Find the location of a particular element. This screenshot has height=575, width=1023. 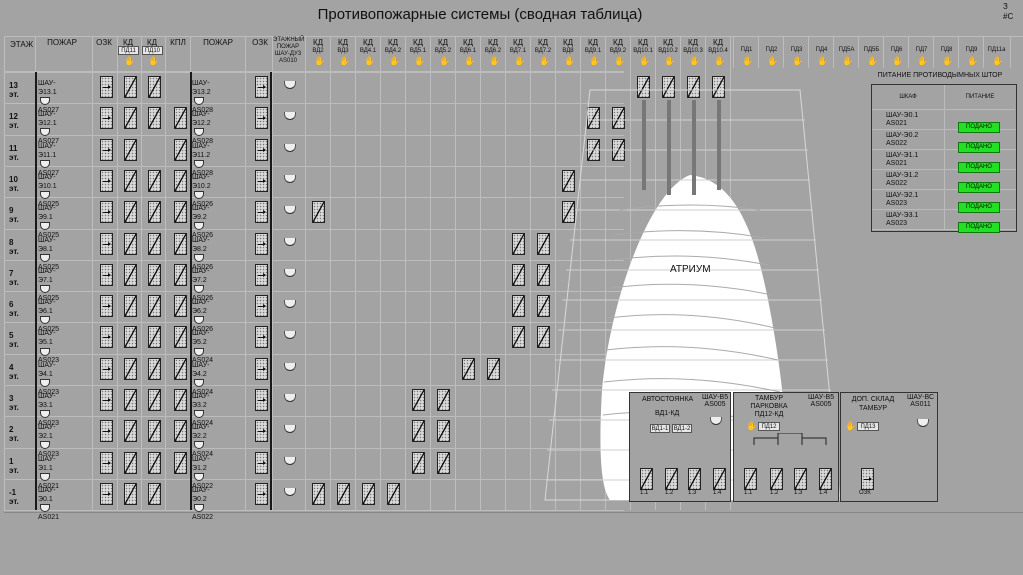

pd-left-button: ПД10 is located at coordinates (152, 50).